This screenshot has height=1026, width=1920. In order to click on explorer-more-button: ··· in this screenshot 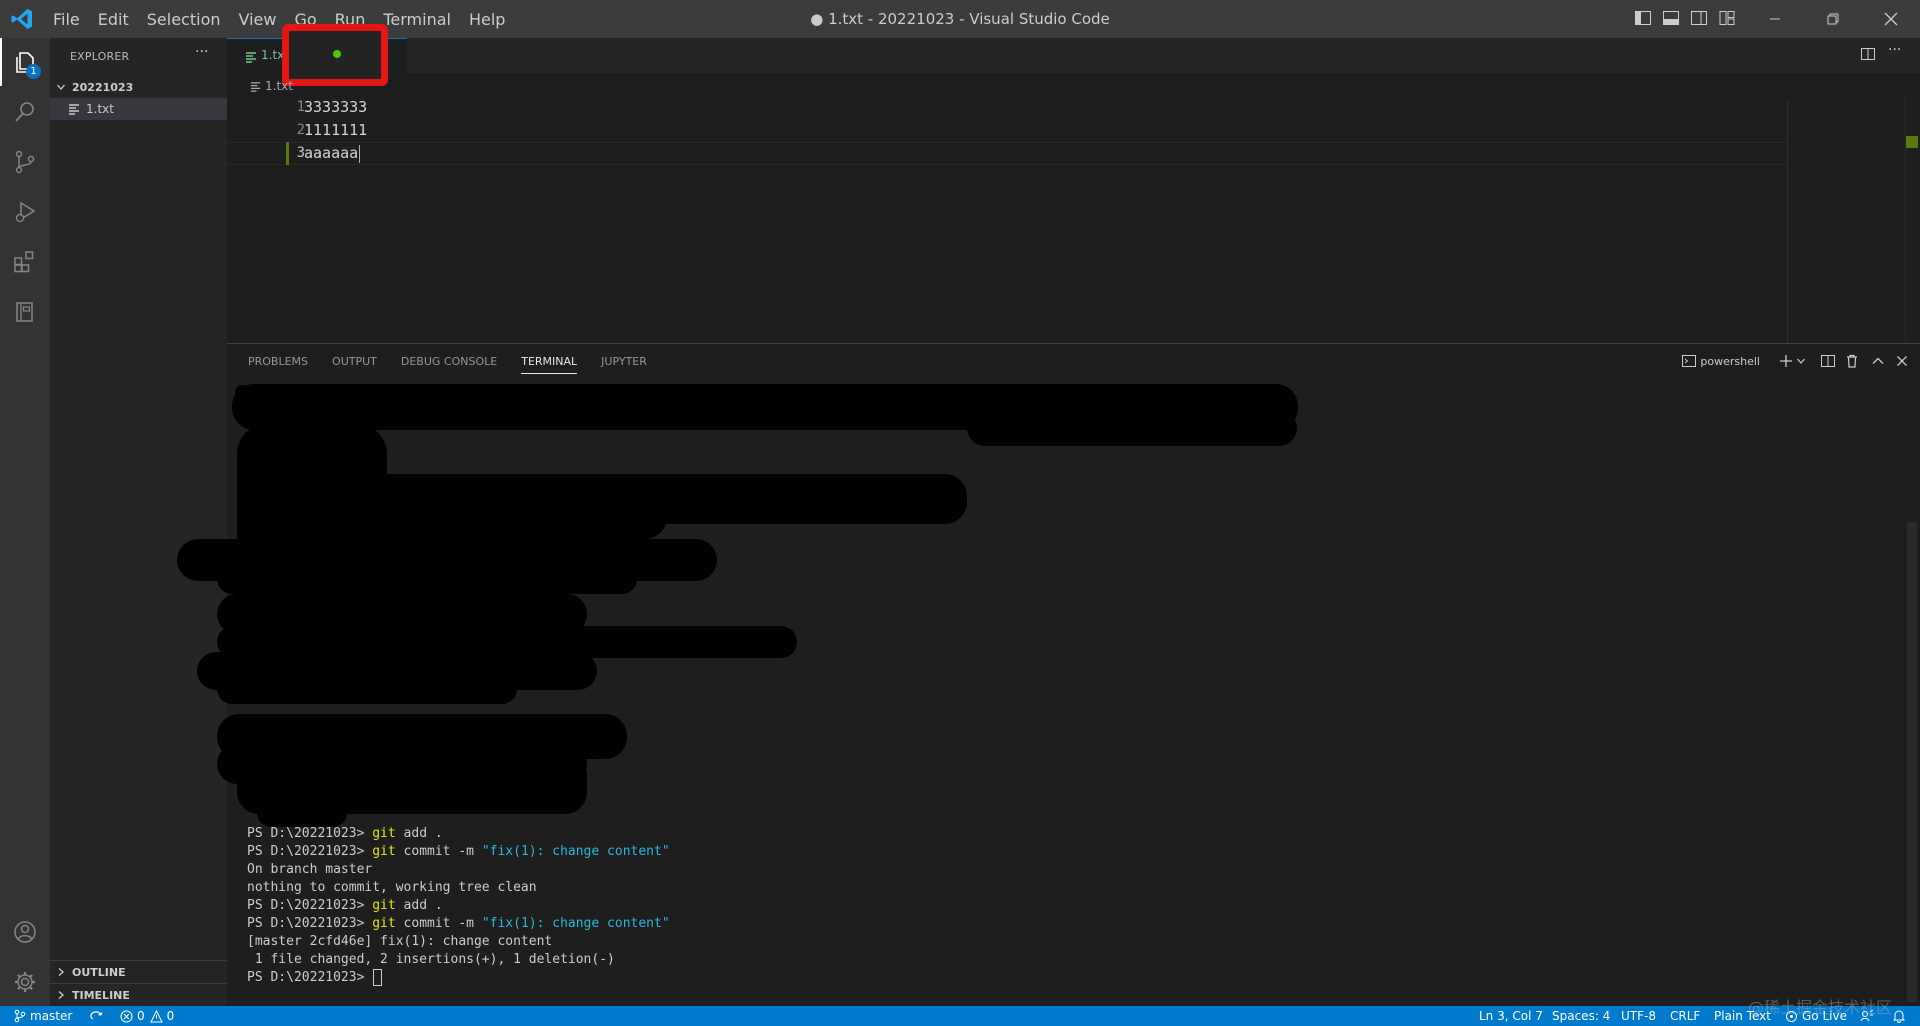, I will do `click(201, 52)`.